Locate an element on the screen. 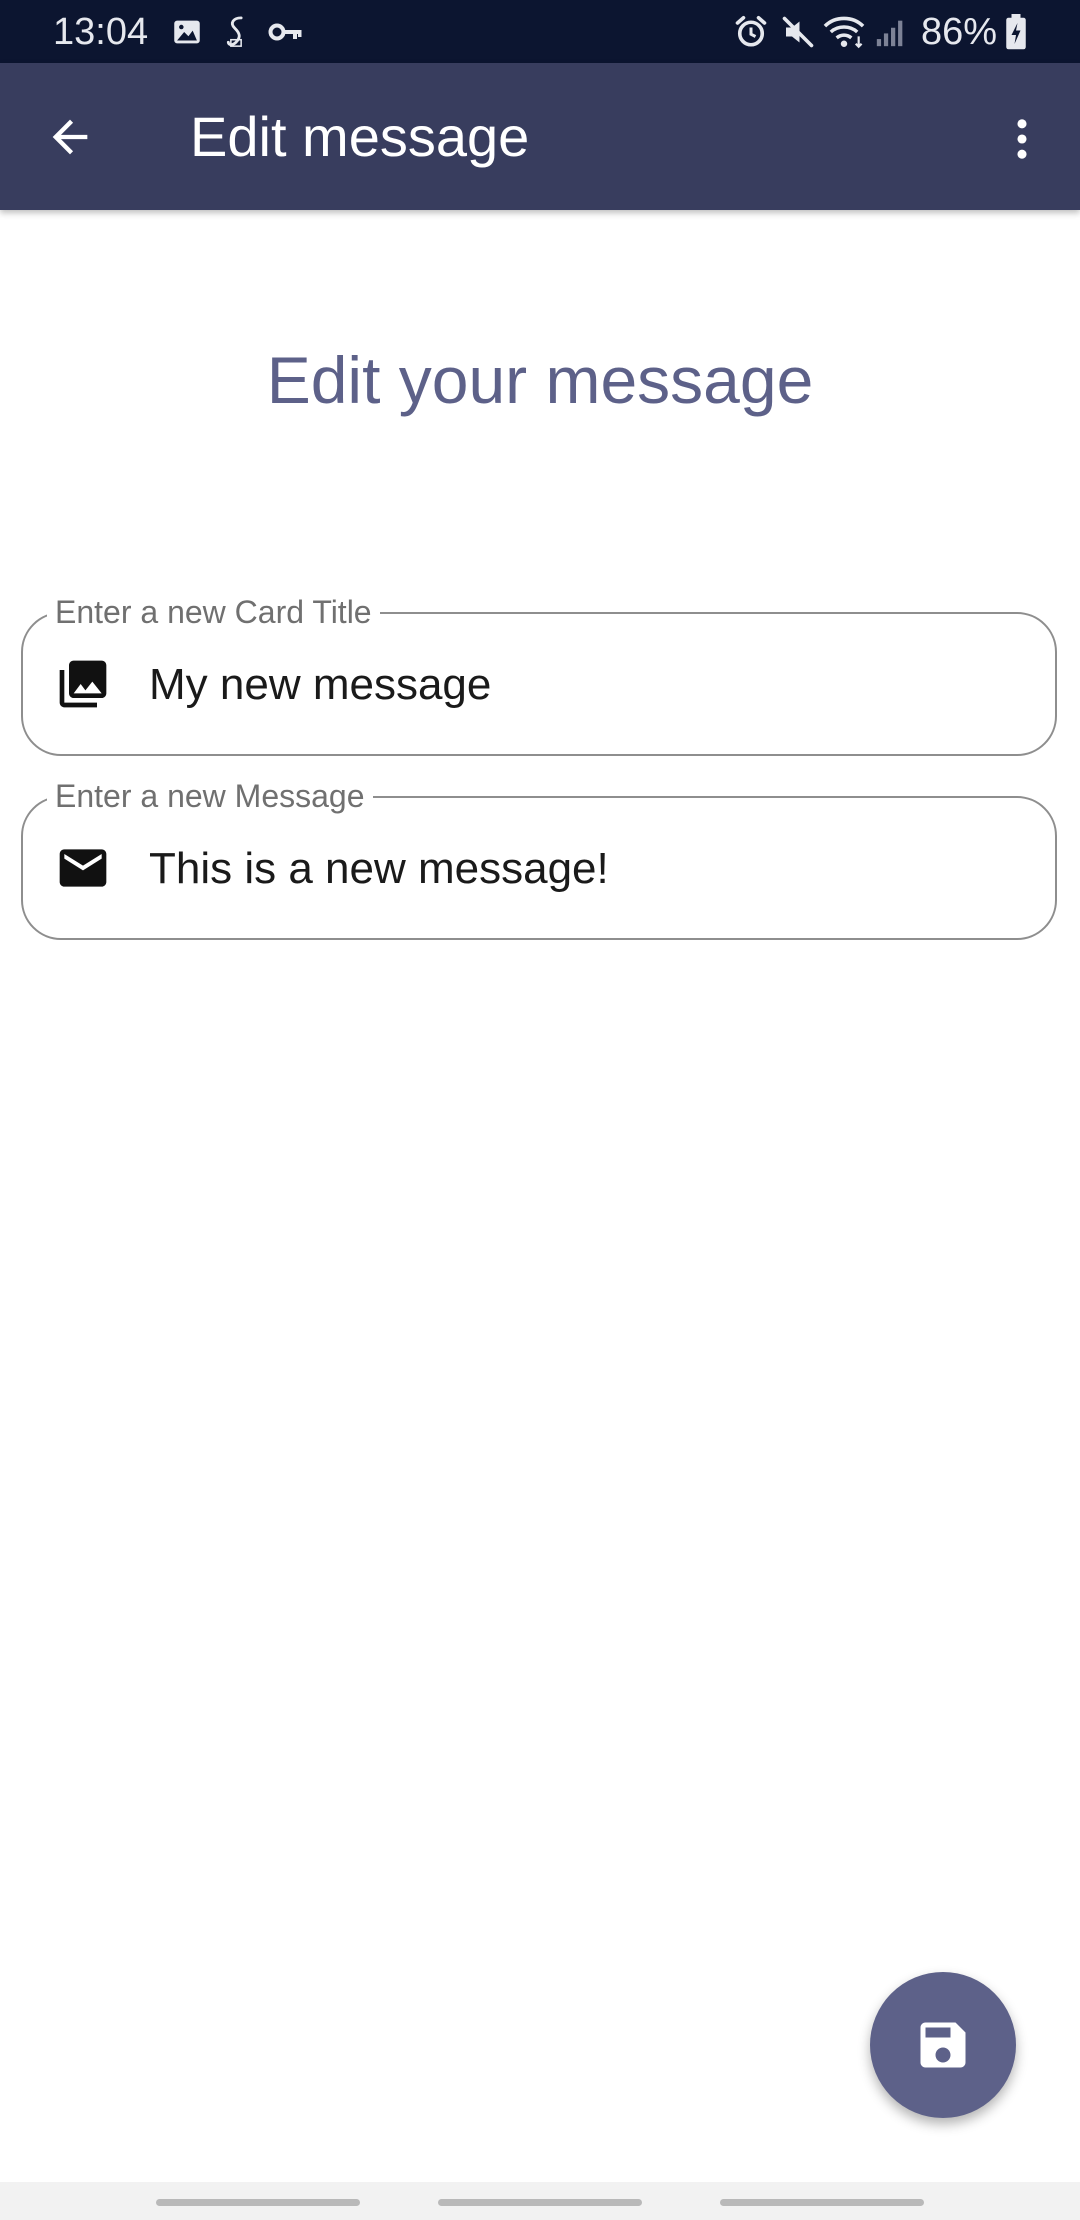  message-input: This is a new message! is located at coordinates (379, 869).